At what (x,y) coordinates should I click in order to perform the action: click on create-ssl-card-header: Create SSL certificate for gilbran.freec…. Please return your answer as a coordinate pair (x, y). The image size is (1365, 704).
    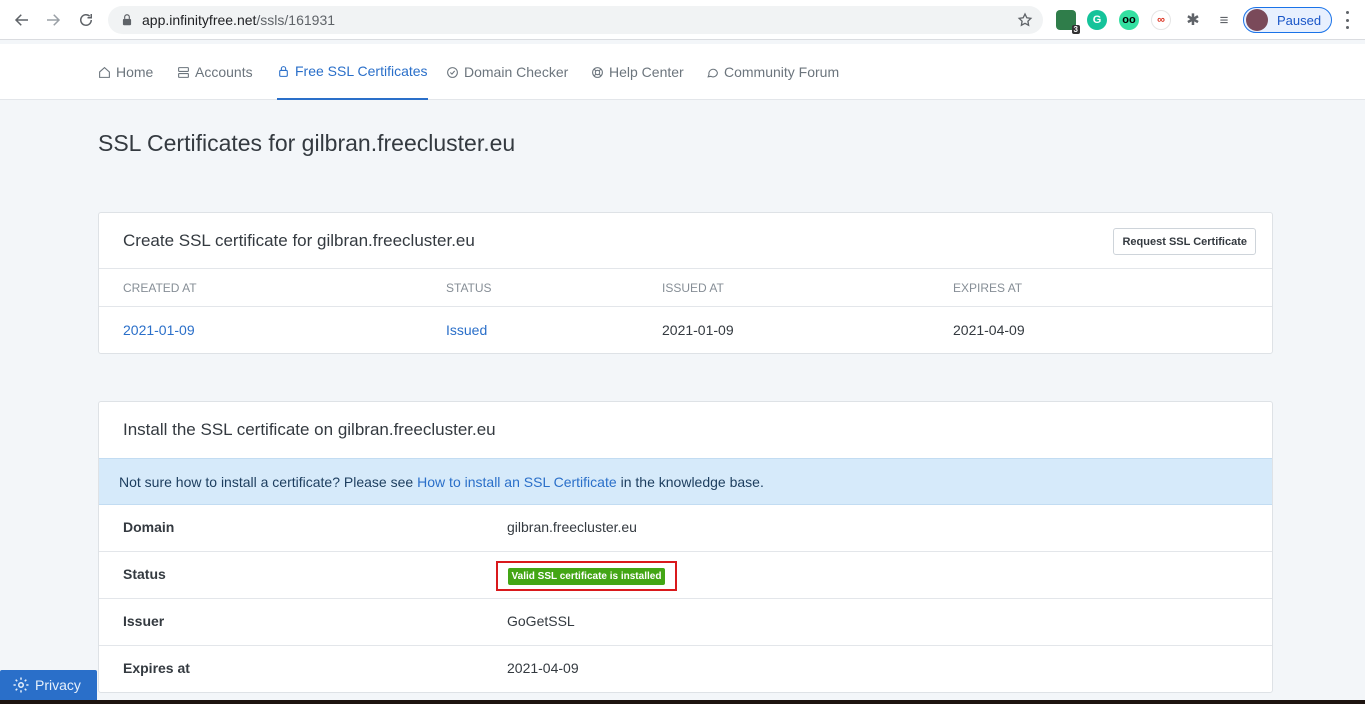
    Looking at the image, I should click on (685, 241).